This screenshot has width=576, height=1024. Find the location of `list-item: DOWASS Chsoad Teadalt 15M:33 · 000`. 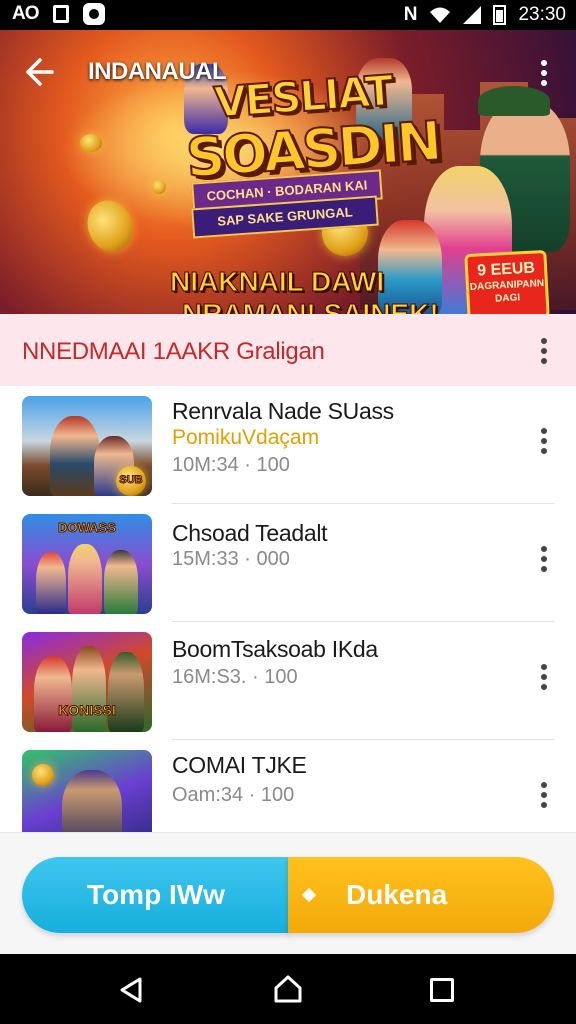

list-item: DOWASS Chsoad Teadalt 15M:33 · 000 is located at coordinates (288, 563).